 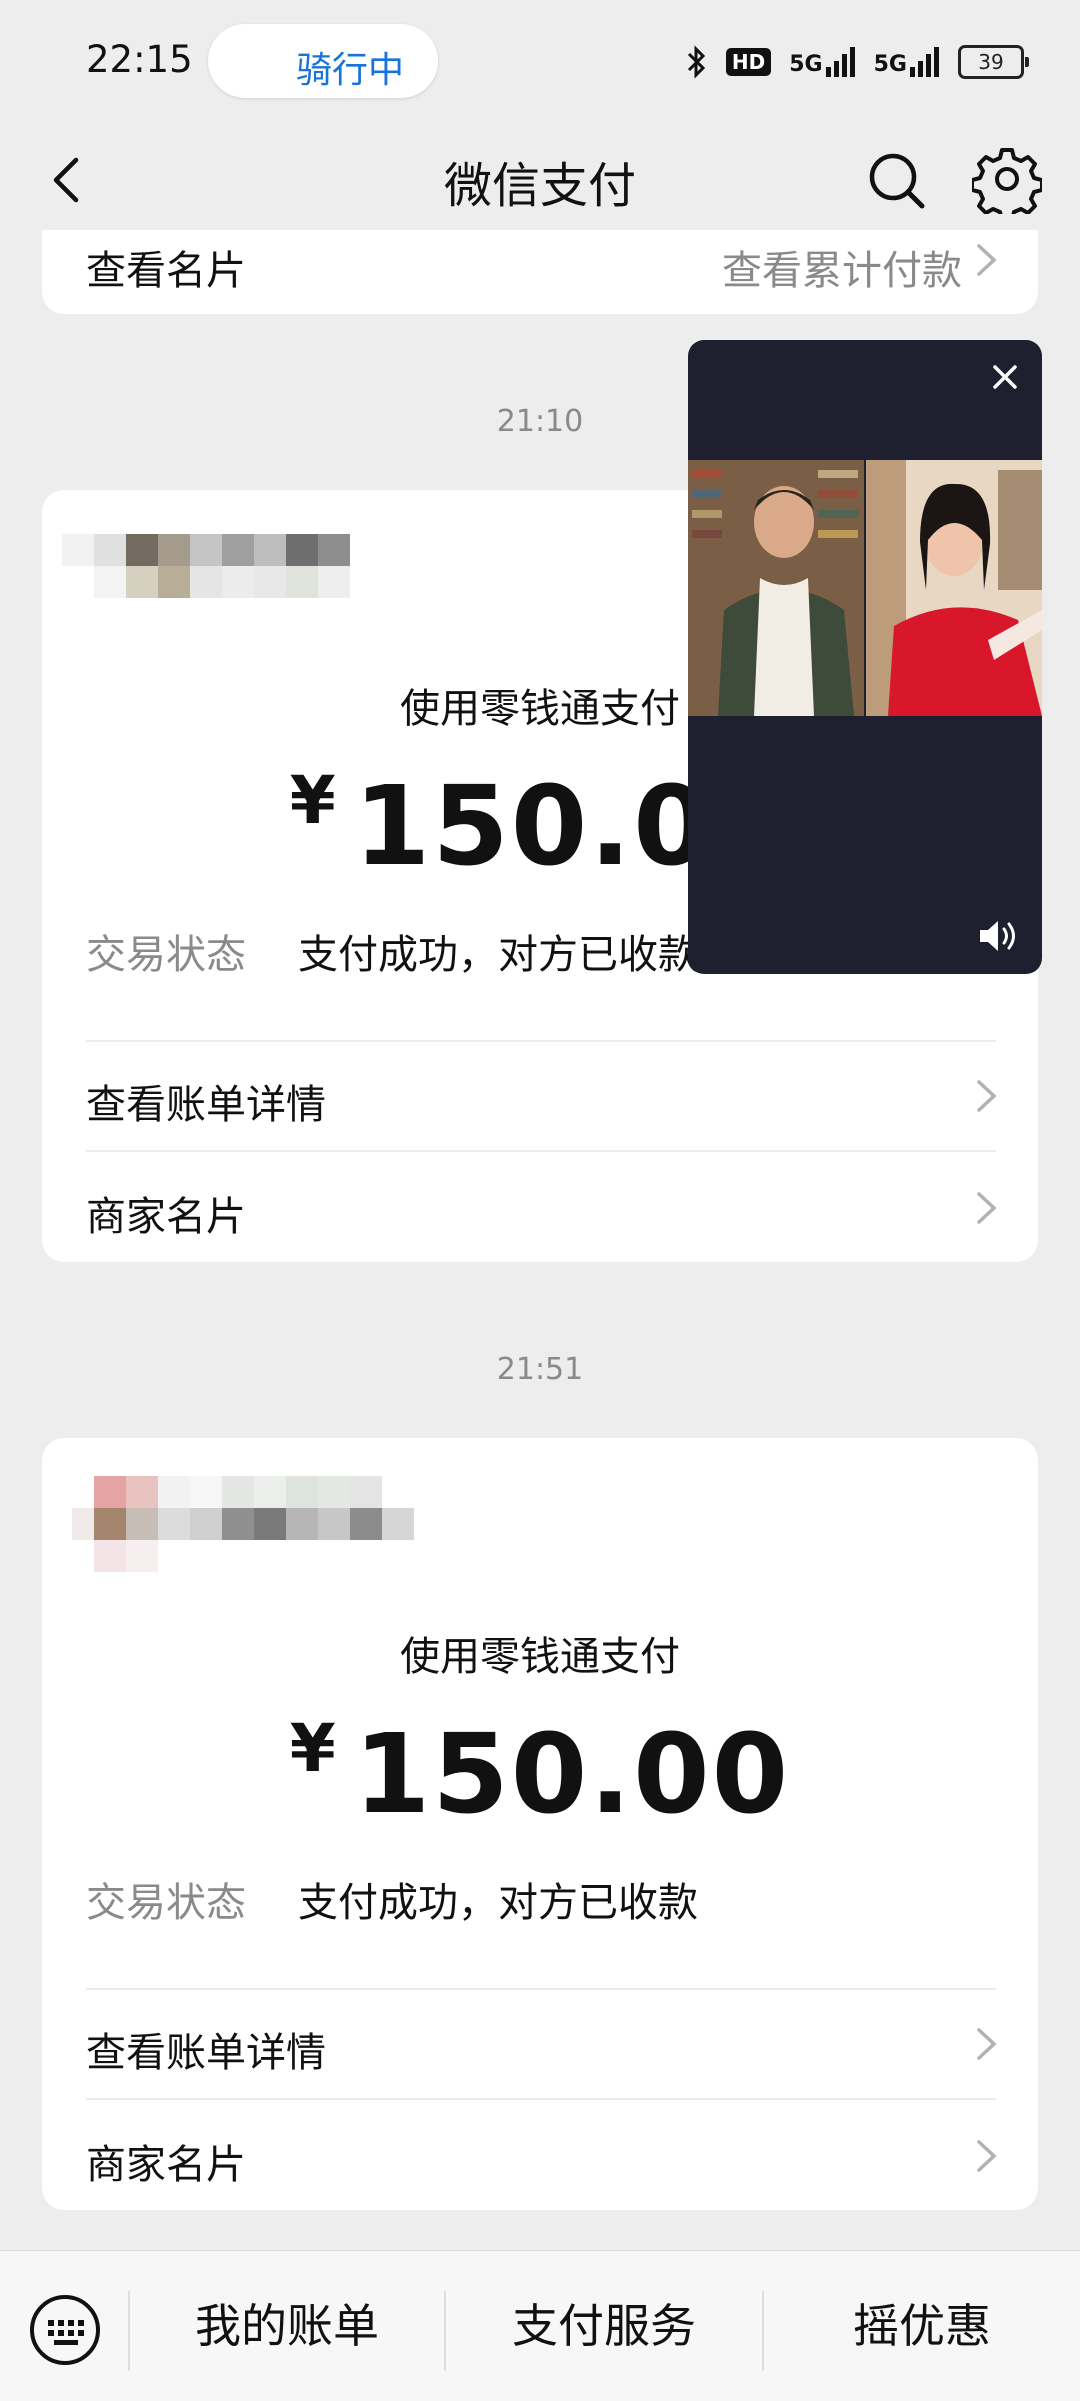 What do you see at coordinates (822, 62) in the screenshot?
I see `signal-5g-icon-1: 5G` at bounding box center [822, 62].